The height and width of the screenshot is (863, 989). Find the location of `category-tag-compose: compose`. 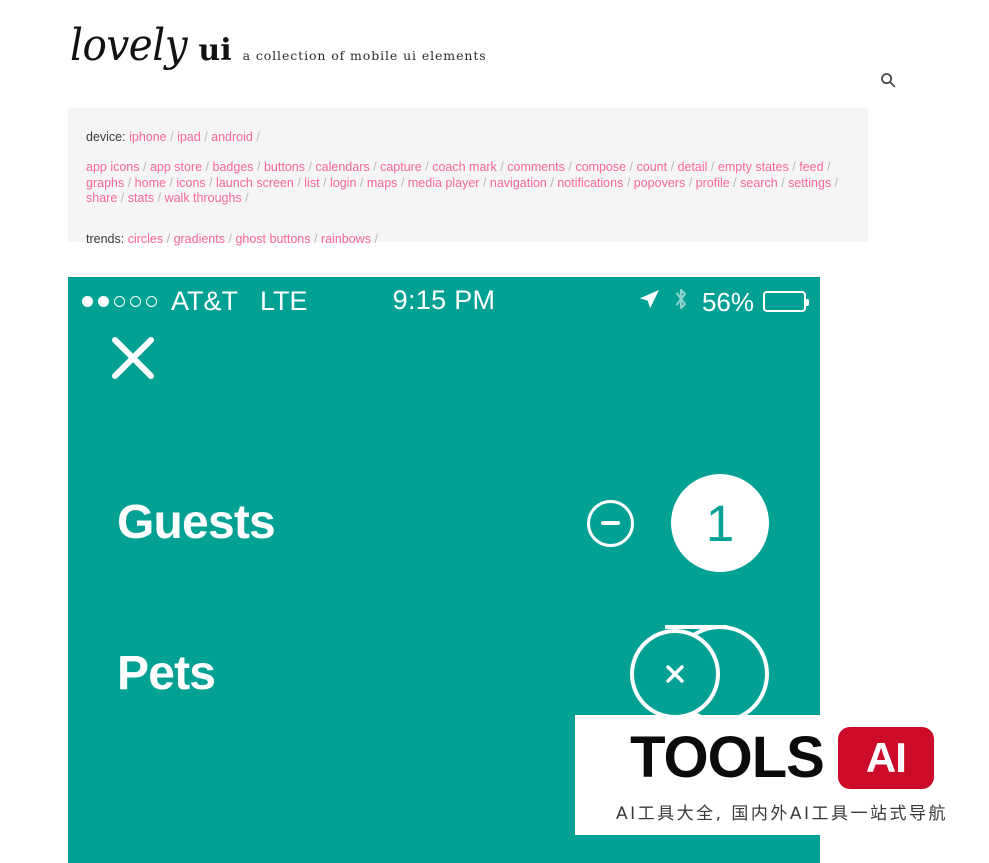

category-tag-compose: compose is located at coordinates (600, 167).